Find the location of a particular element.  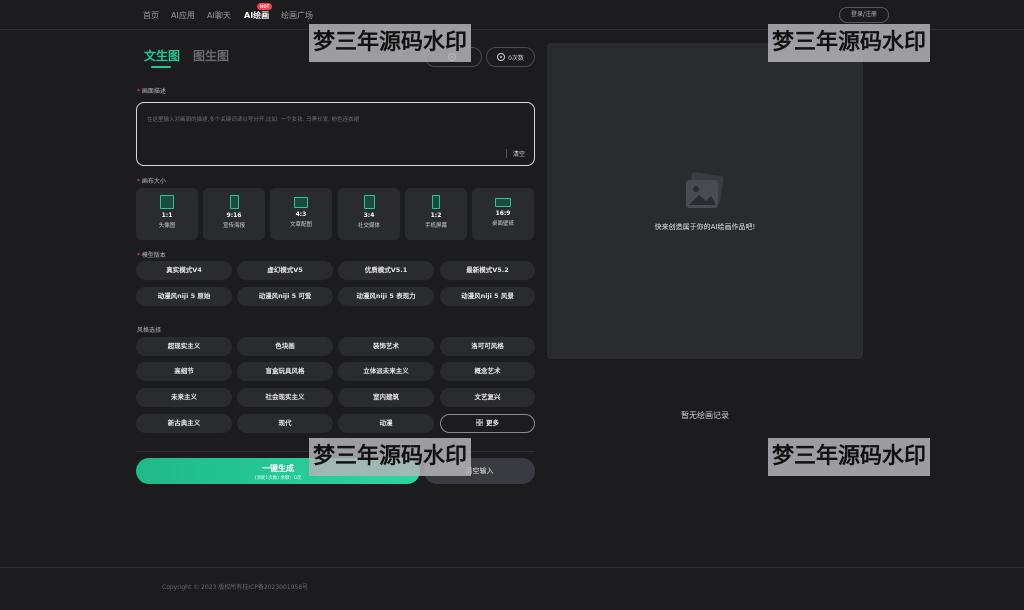

prompt-label: 画面描述 is located at coordinates (153, 91).